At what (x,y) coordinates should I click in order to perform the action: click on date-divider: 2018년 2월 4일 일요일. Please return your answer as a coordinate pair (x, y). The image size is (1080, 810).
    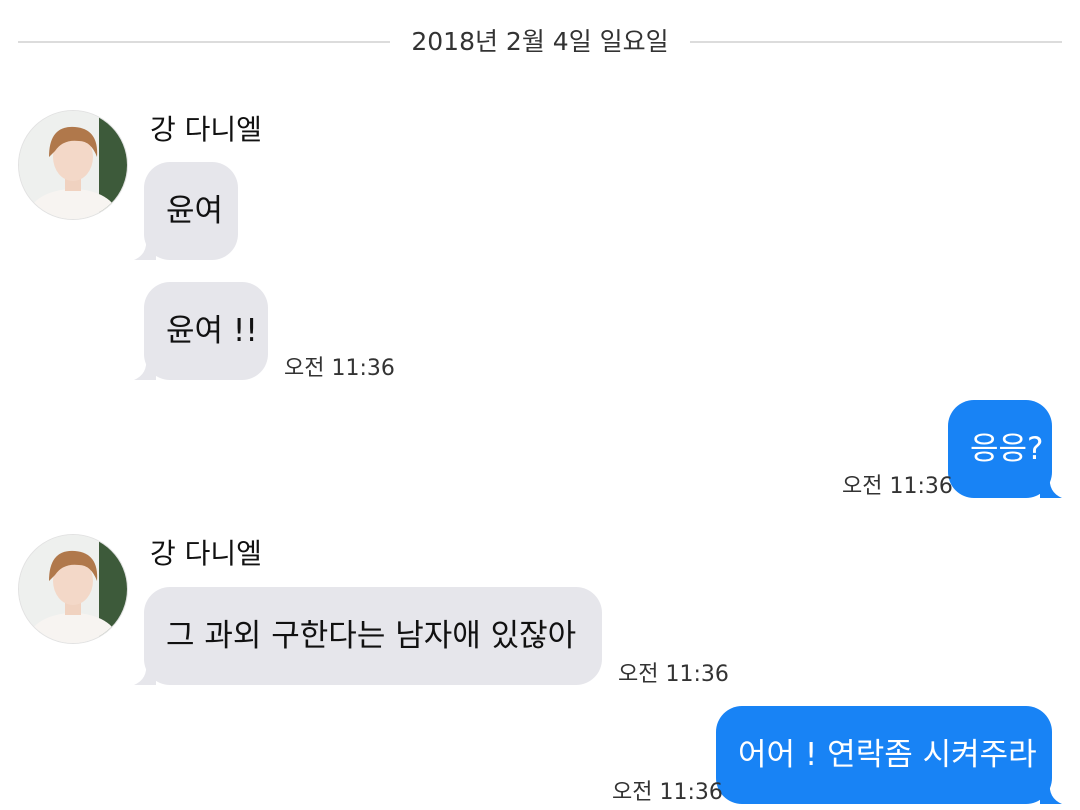
    Looking at the image, I should click on (540, 42).